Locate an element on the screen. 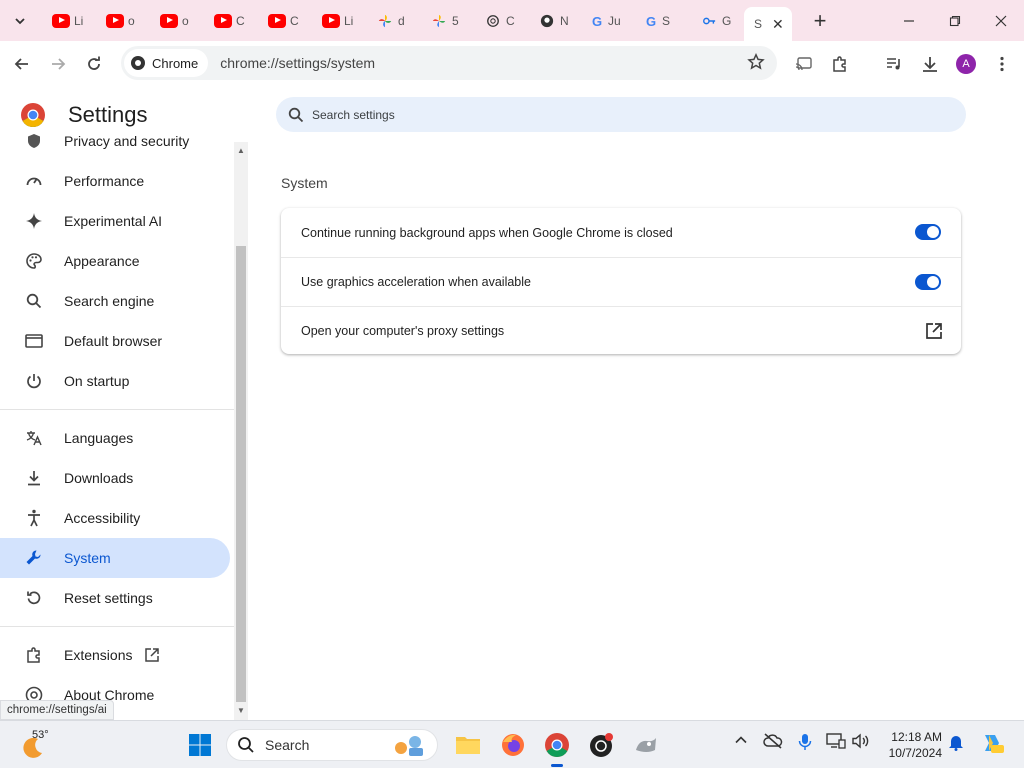 This screenshot has height=768, width=1024. wrench-icon is located at coordinates (34, 558).